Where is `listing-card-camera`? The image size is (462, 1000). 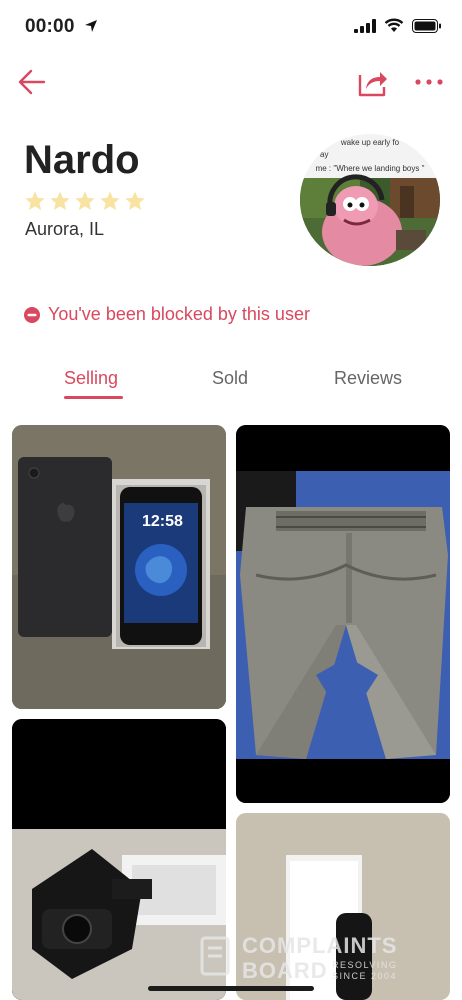 listing-card-camera is located at coordinates (119, 859).